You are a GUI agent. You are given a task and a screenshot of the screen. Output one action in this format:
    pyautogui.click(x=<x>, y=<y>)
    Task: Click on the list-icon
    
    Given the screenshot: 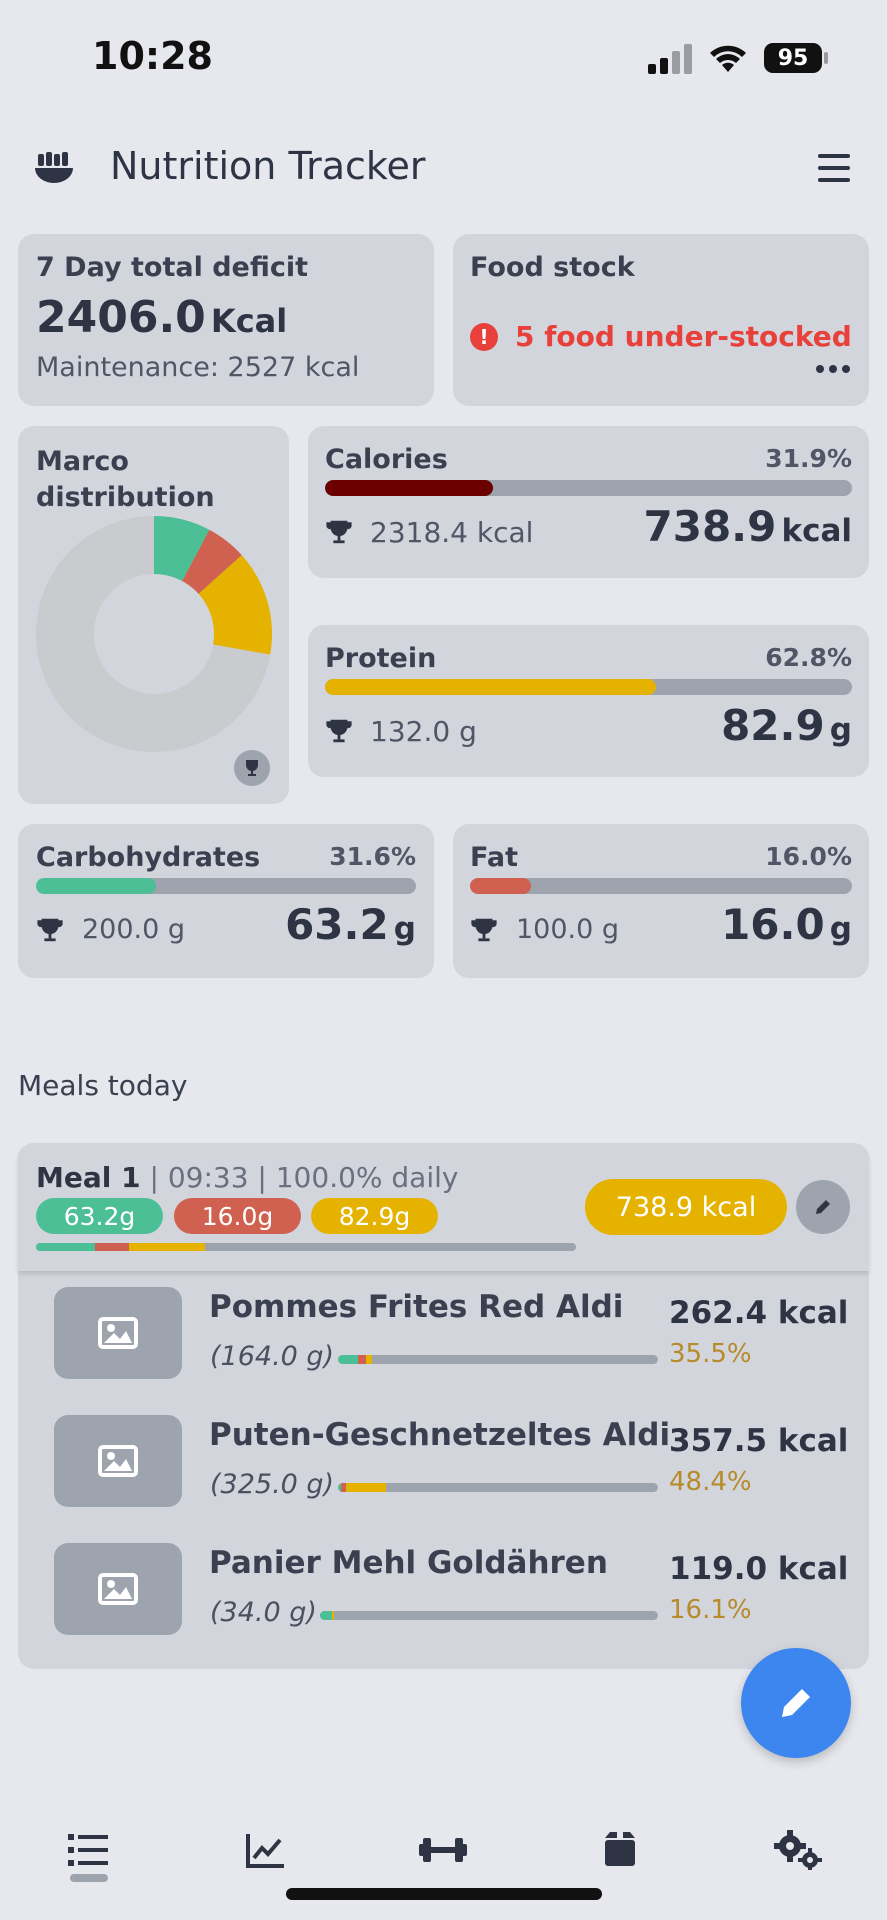 What is the action you would take?
    pyautogui.click(x=88, y=1850)
    